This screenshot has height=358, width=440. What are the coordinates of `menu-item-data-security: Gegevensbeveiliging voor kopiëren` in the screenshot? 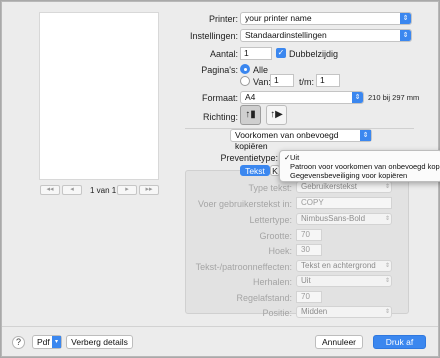 It's located at (345, 175).